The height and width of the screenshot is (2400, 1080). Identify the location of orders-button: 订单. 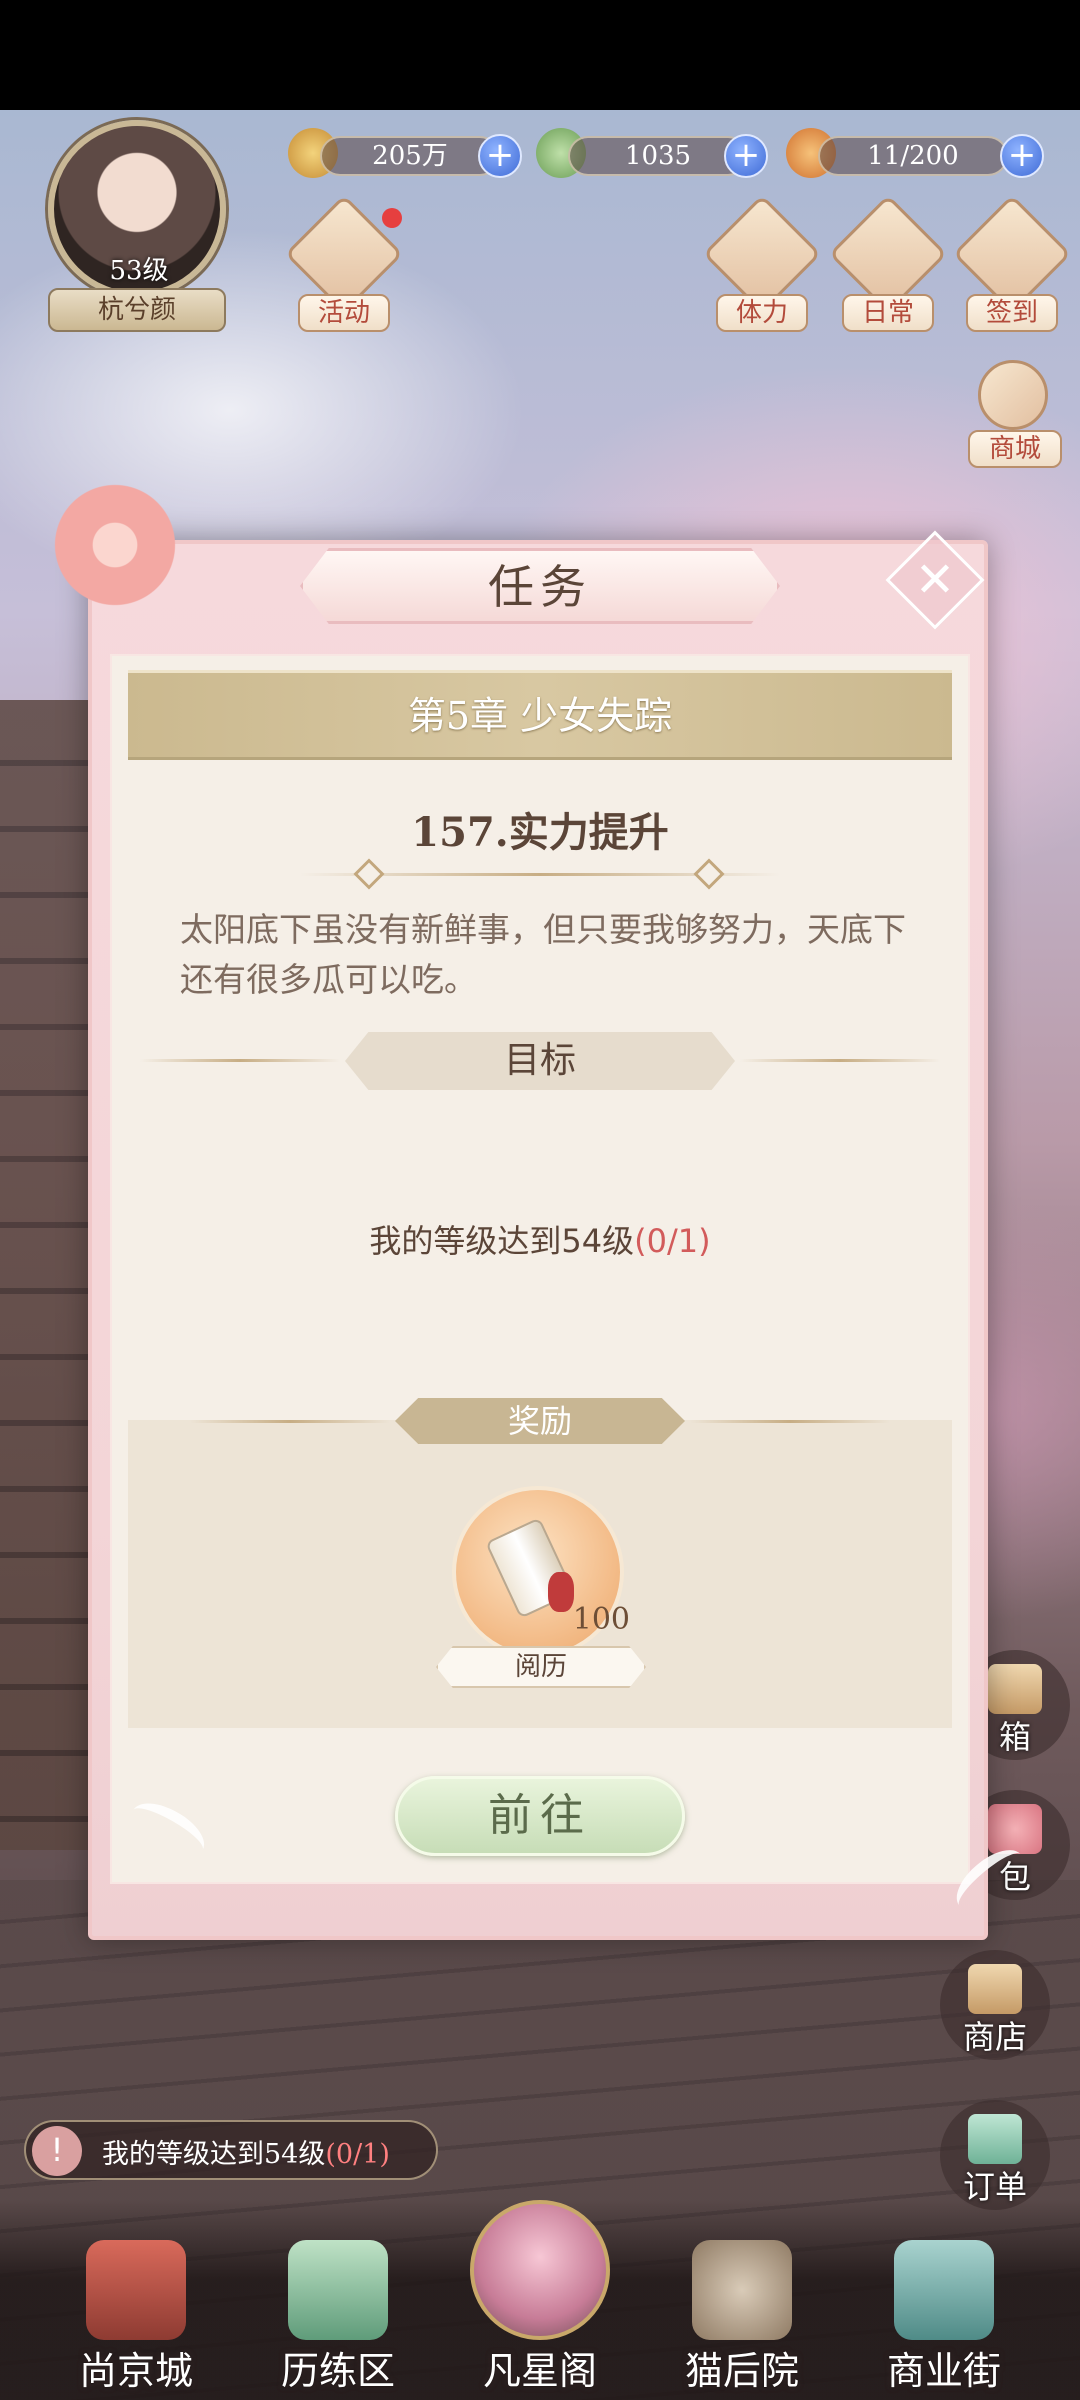
(995, 2155).